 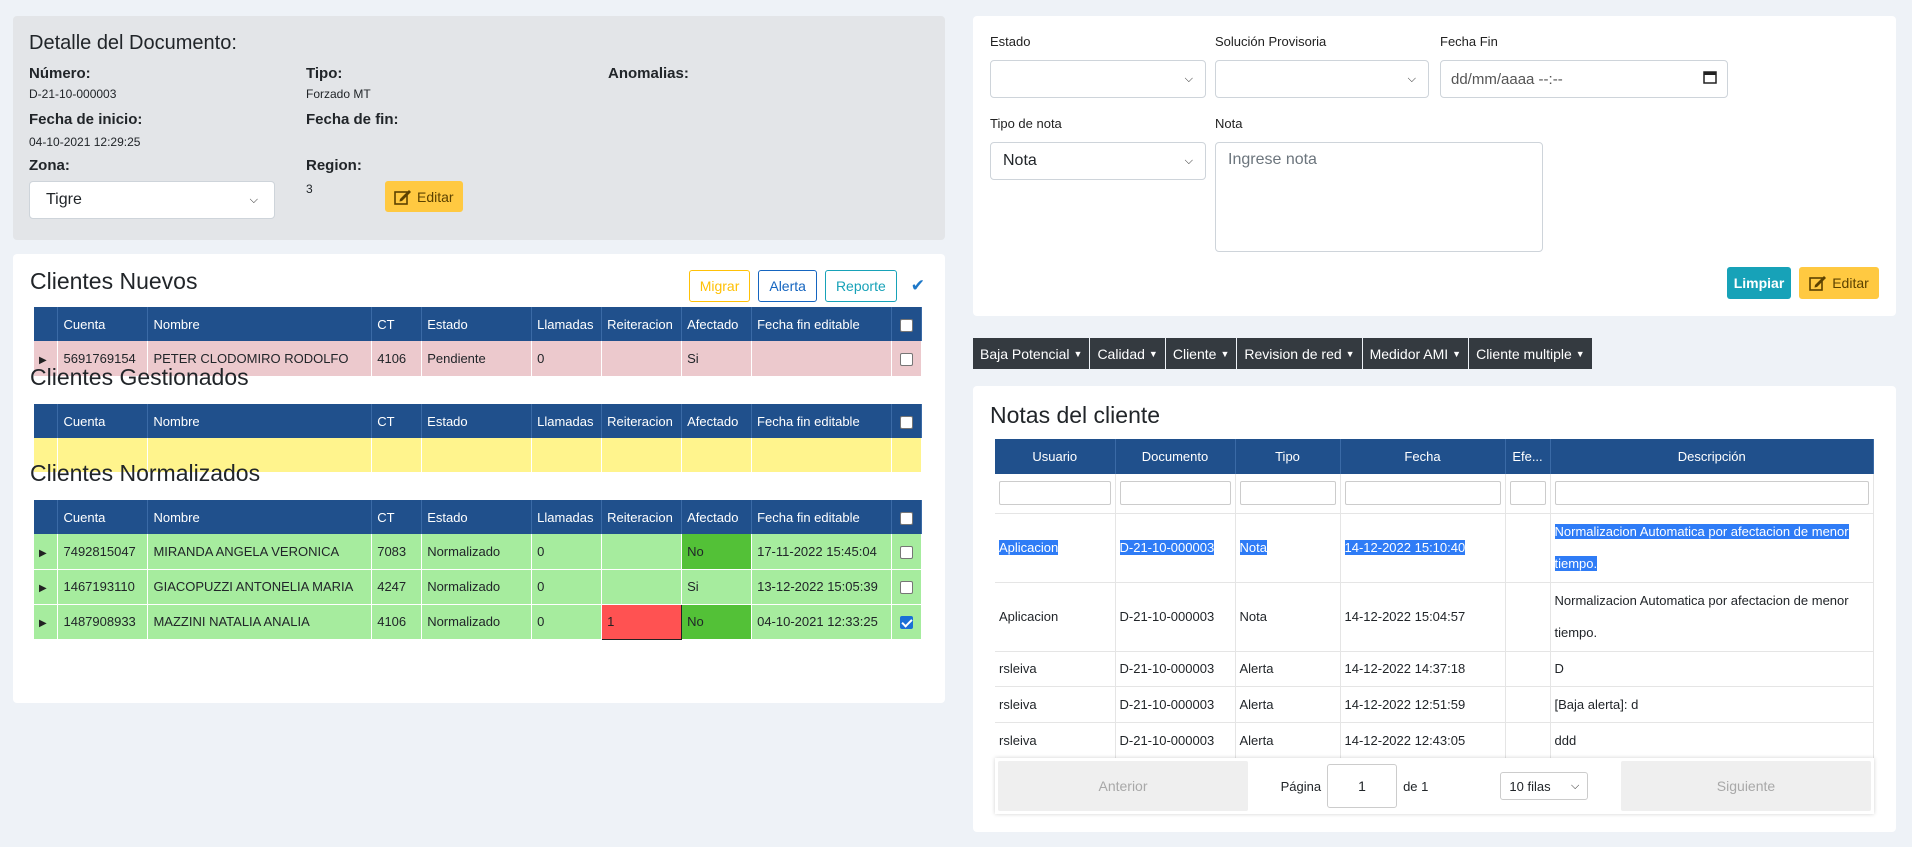 I want to click on fecha-fin-placeholder: dd/mm/aaaa --:--, so click(x=1507, y=79).